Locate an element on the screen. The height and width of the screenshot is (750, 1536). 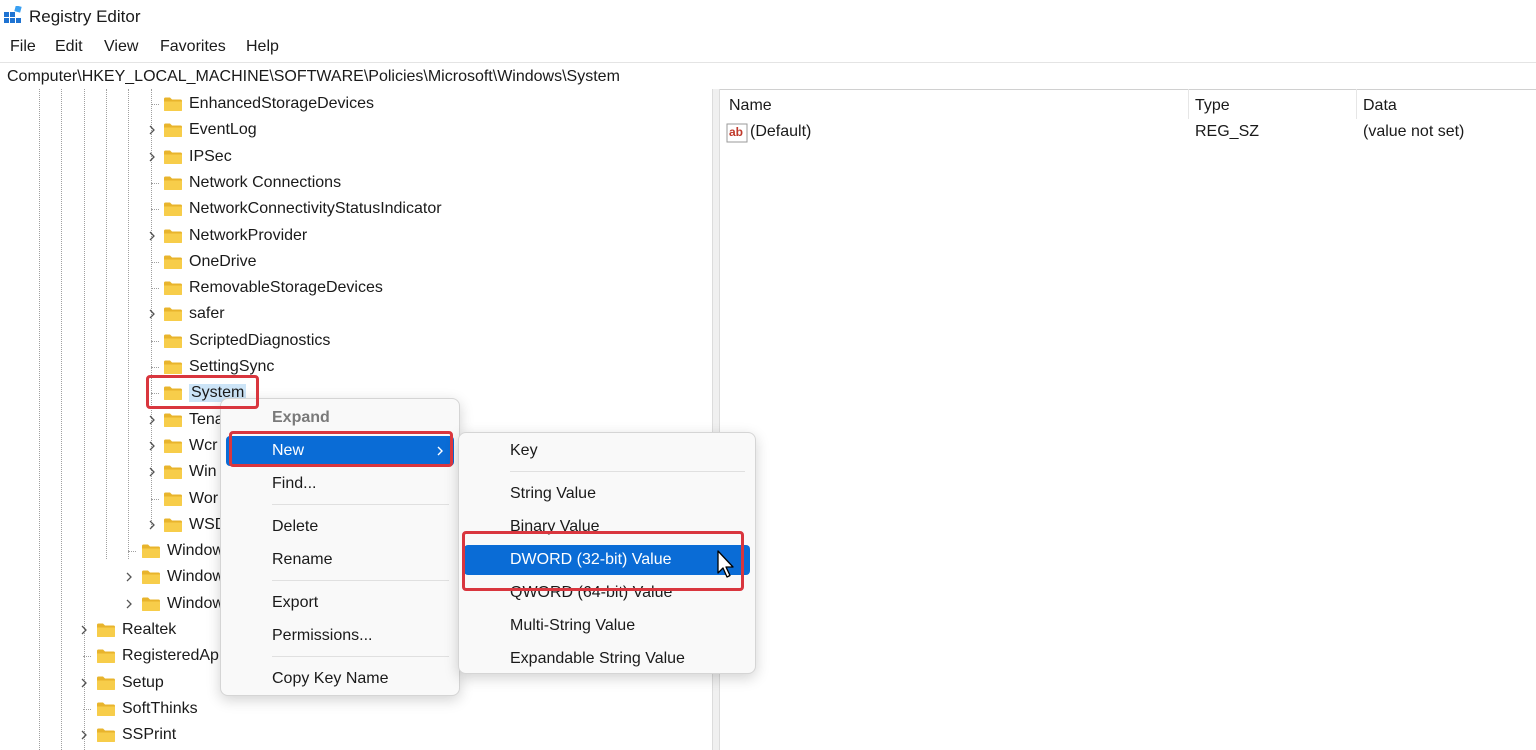
tree-item: EnhancedStorageDevices is located at coordinates (268, 104).